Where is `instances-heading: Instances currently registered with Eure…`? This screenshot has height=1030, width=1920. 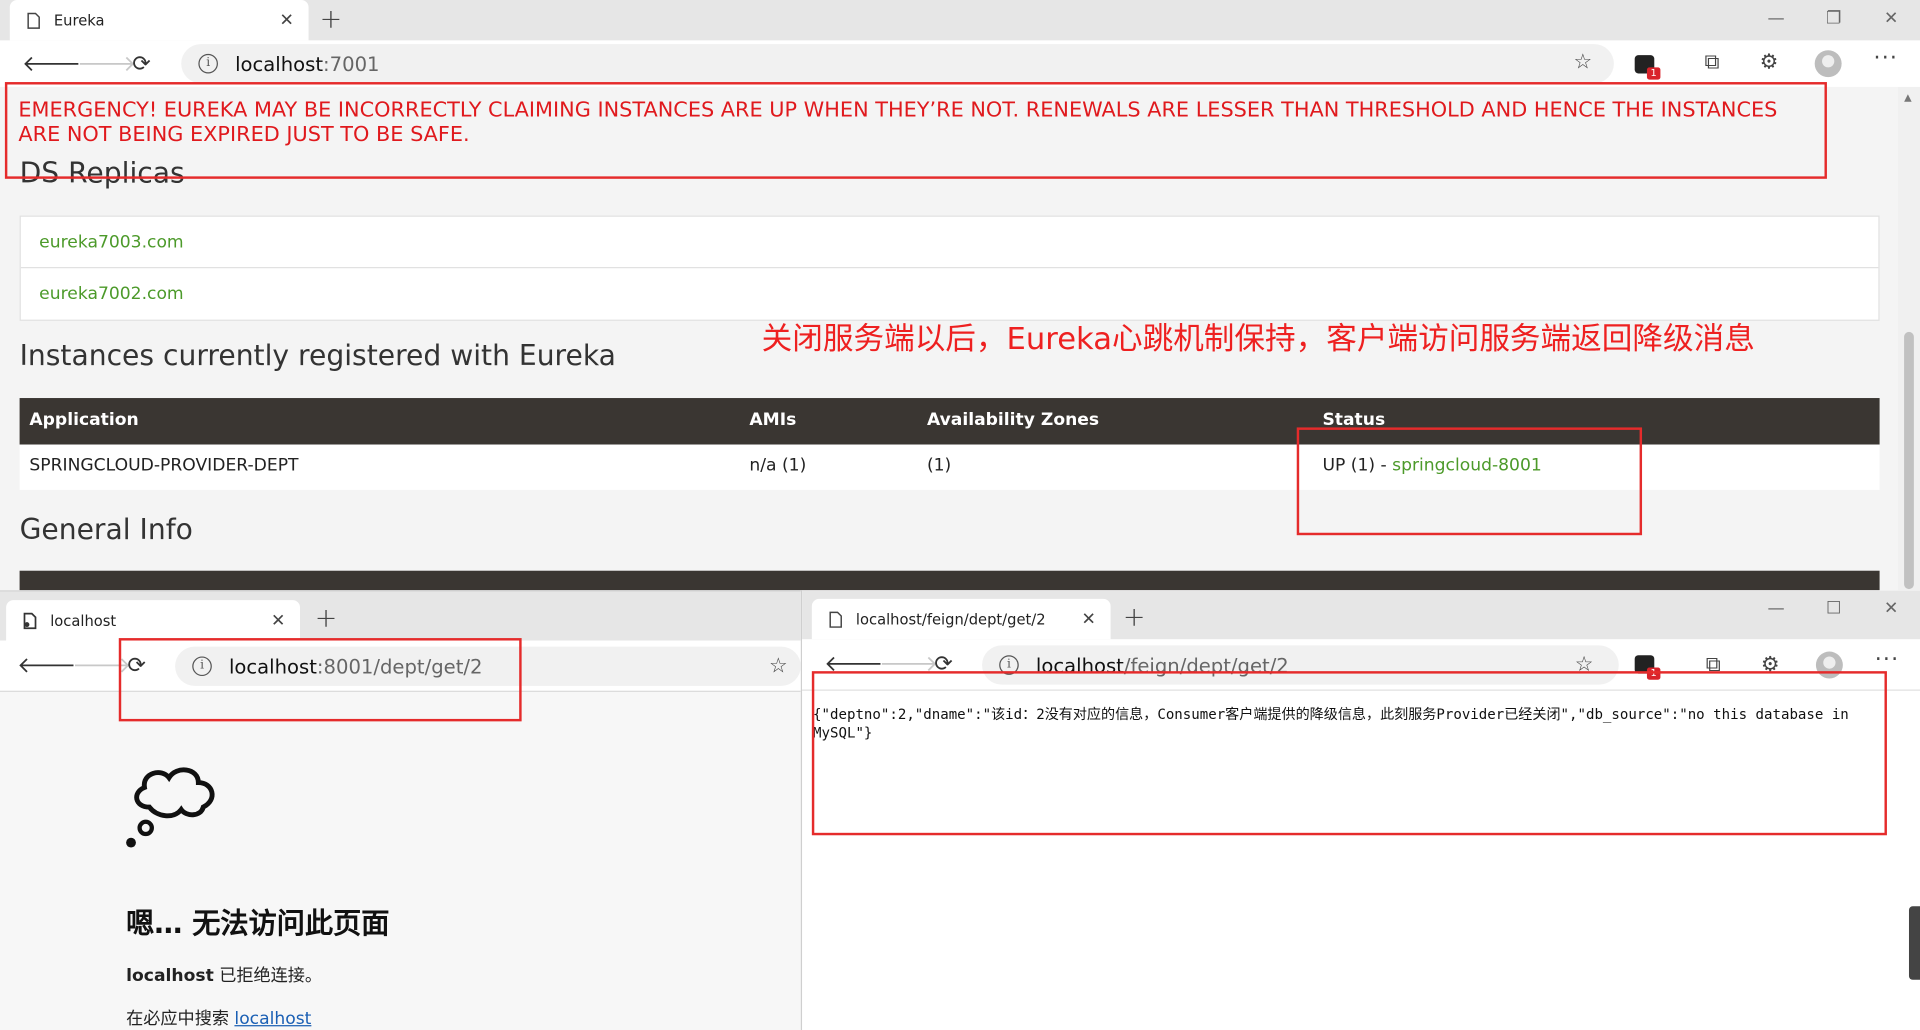
instances-heading: Instances currently registered with Eure… is located at coordinates (317, 356).